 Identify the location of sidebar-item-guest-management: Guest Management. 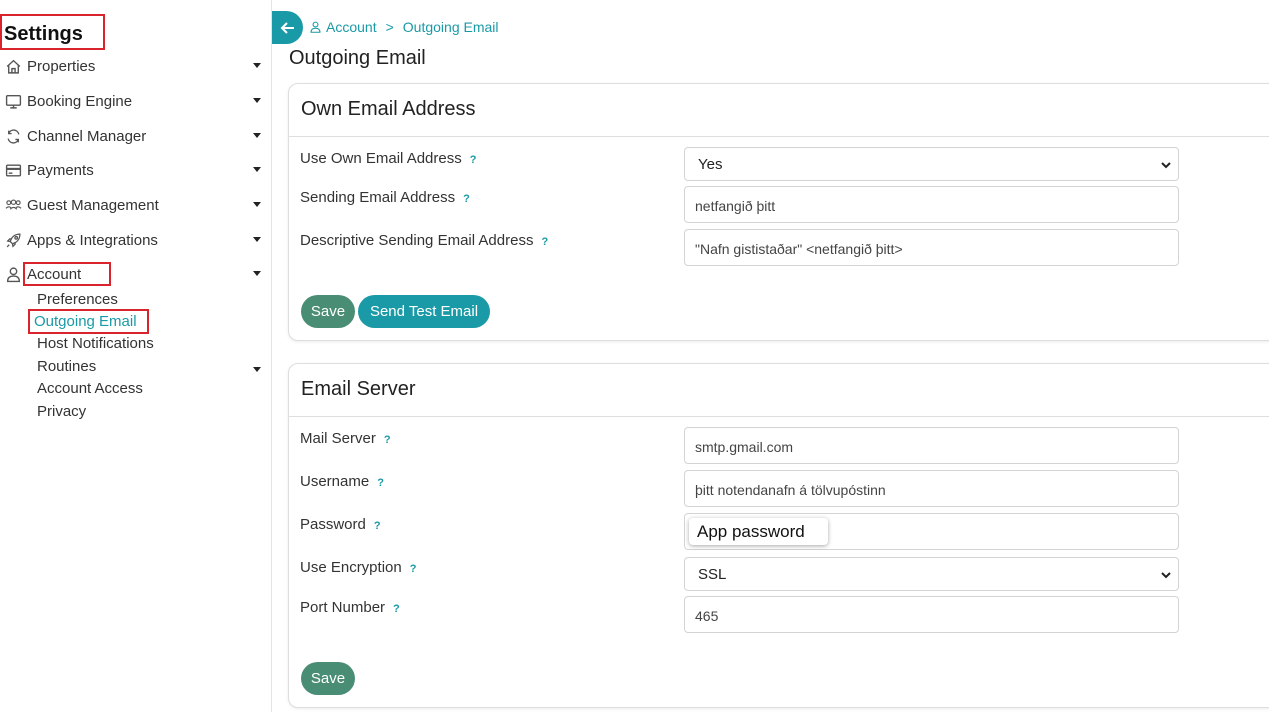
(136, 205).